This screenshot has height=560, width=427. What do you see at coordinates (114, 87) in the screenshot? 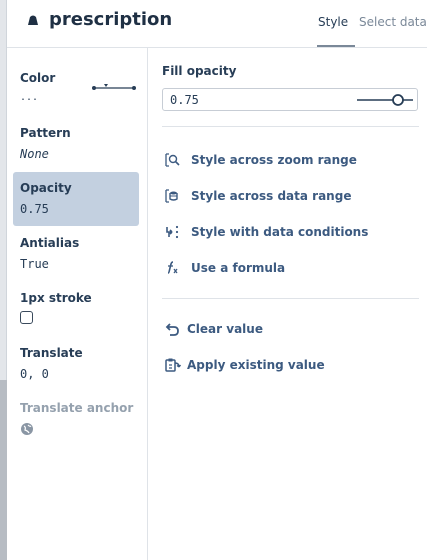
I see `color-ramp-icon` at bounding box center [114, 87].